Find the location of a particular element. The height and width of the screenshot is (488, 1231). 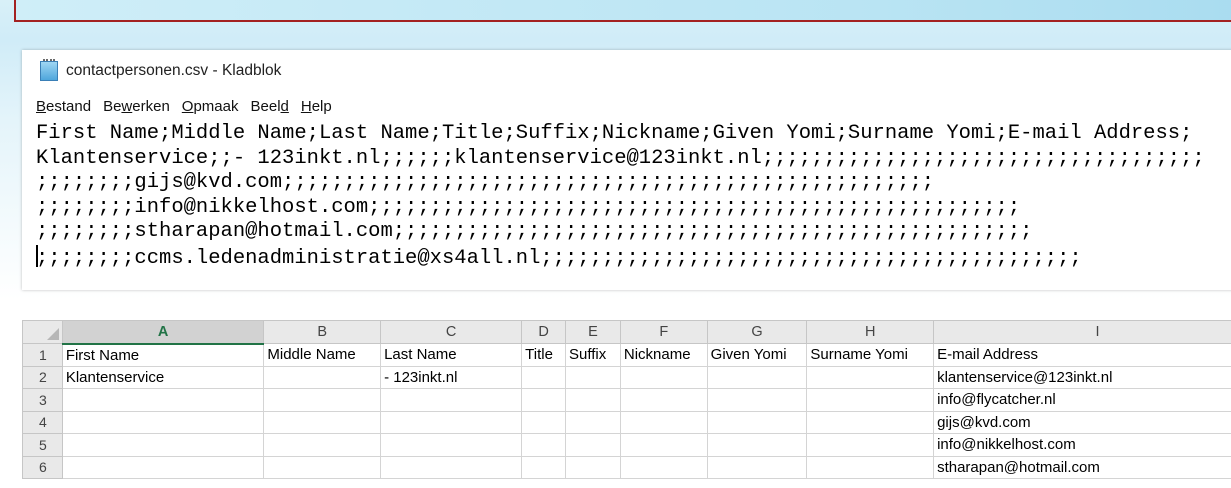

cell-c1: Last Name is located at coordinates (451, 355).